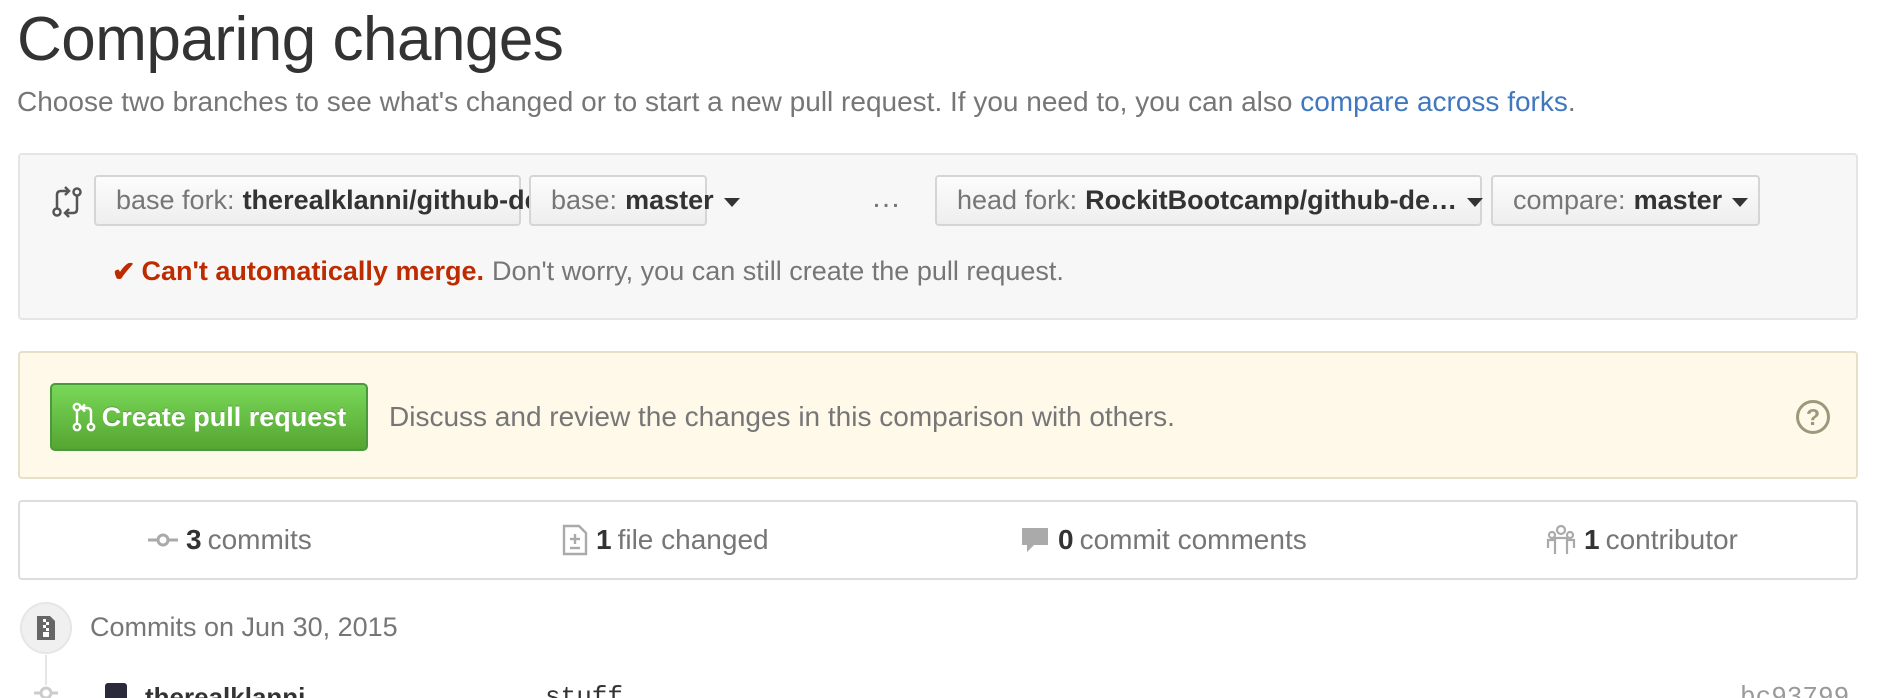  What do you see at coordinates (312, 271) in the screenshot?
I see `merge-status-text: Can't automatically merge.` at bounding box center [312, 271].